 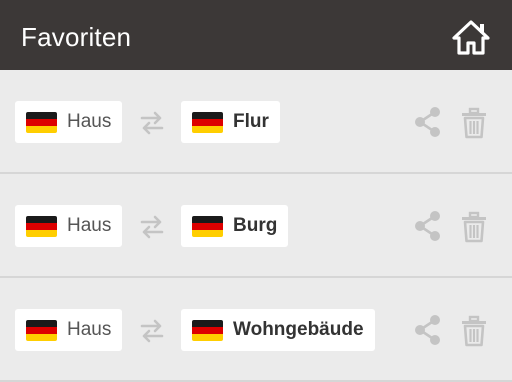 I want to click on target-word: Wohngebäude, so click(x=298, y=329).